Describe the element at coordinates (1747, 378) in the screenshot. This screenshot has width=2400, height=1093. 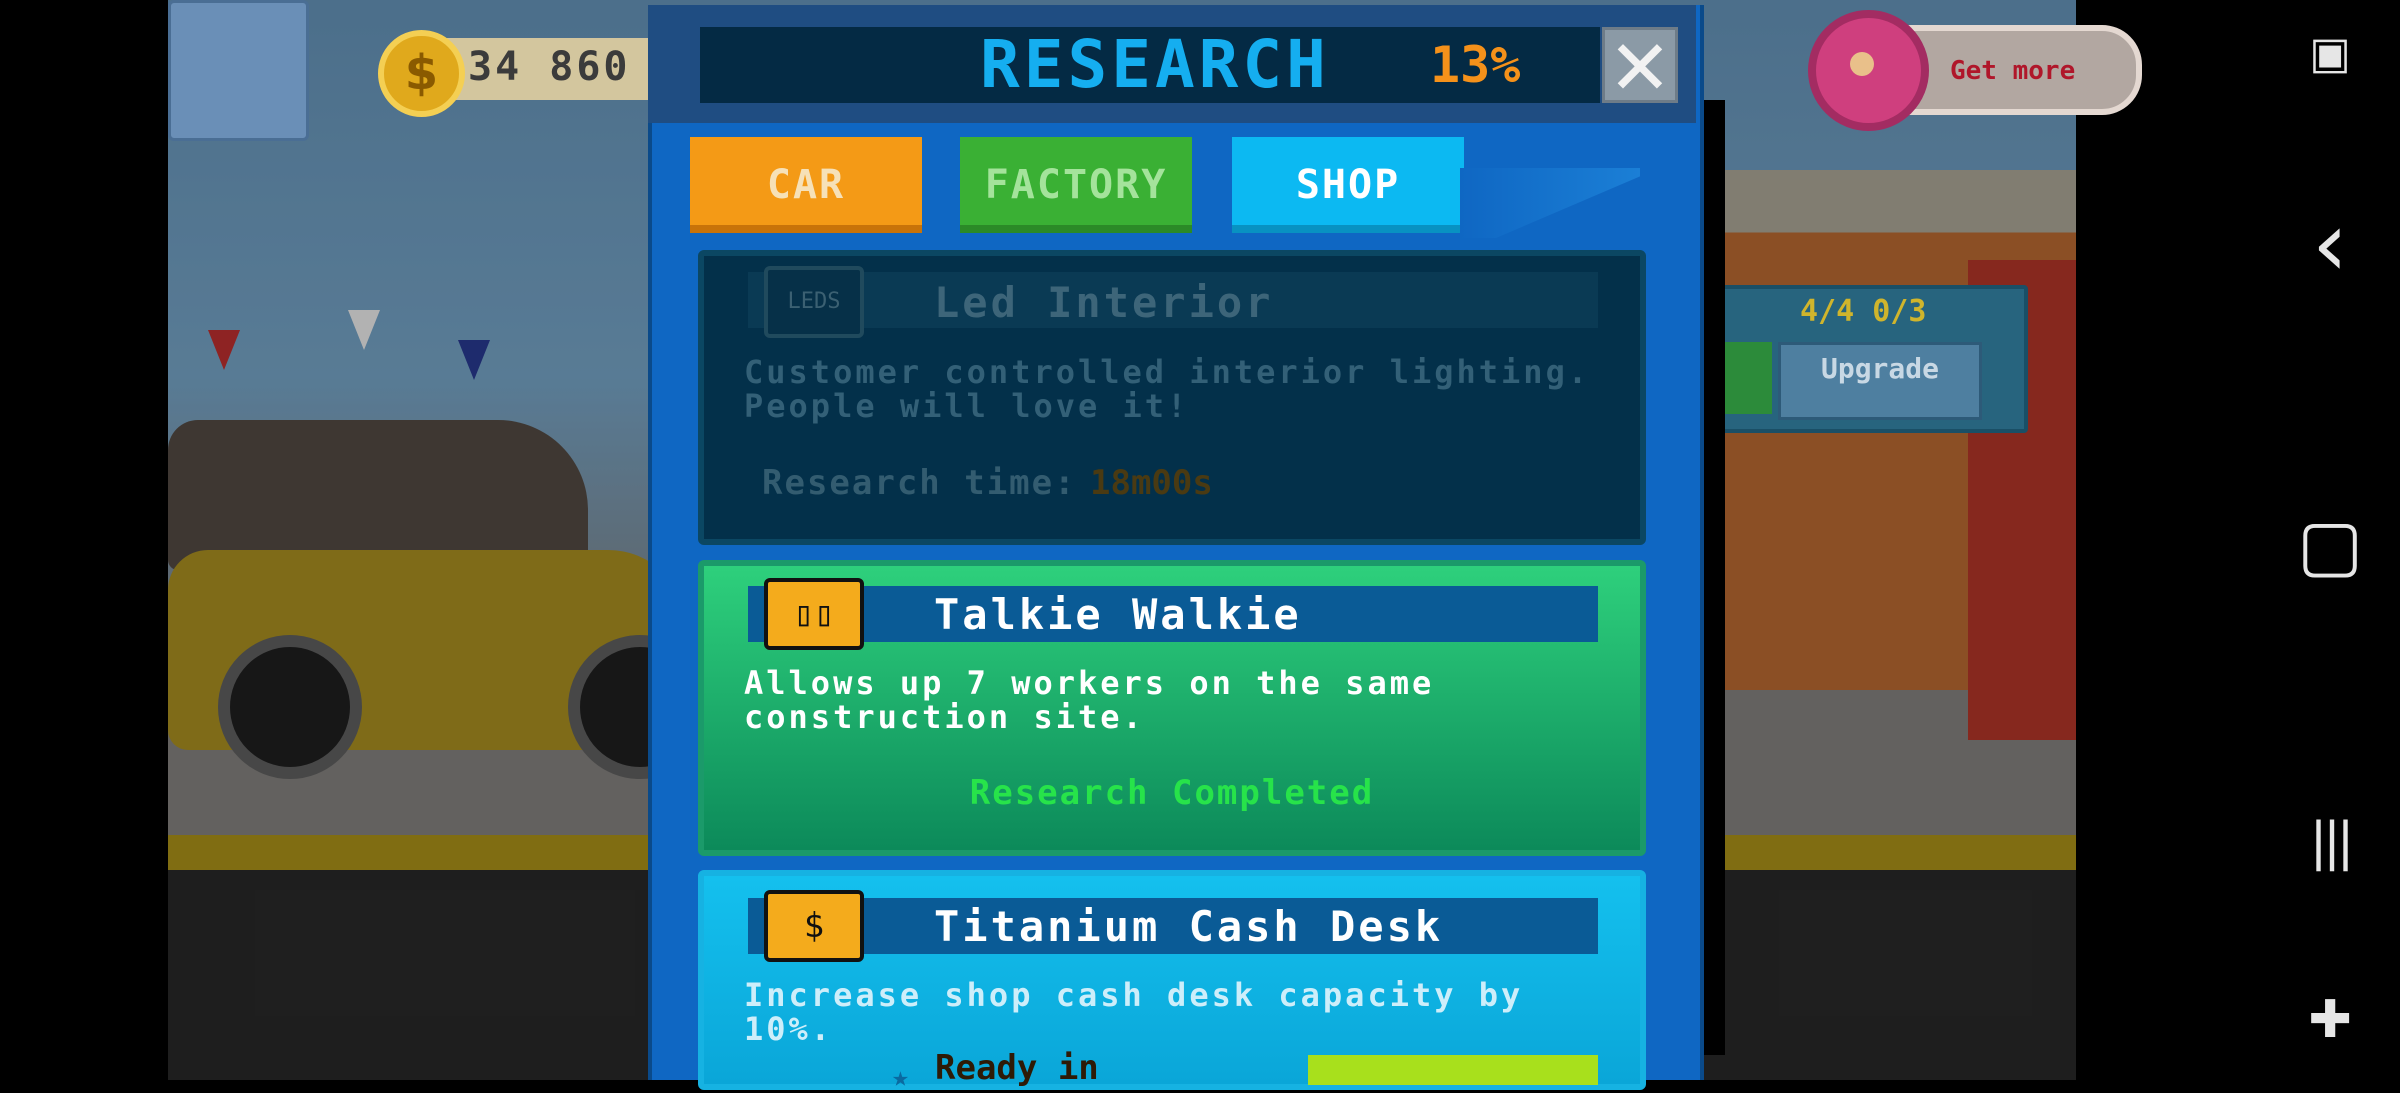
I see `green-button-edge` at that location.